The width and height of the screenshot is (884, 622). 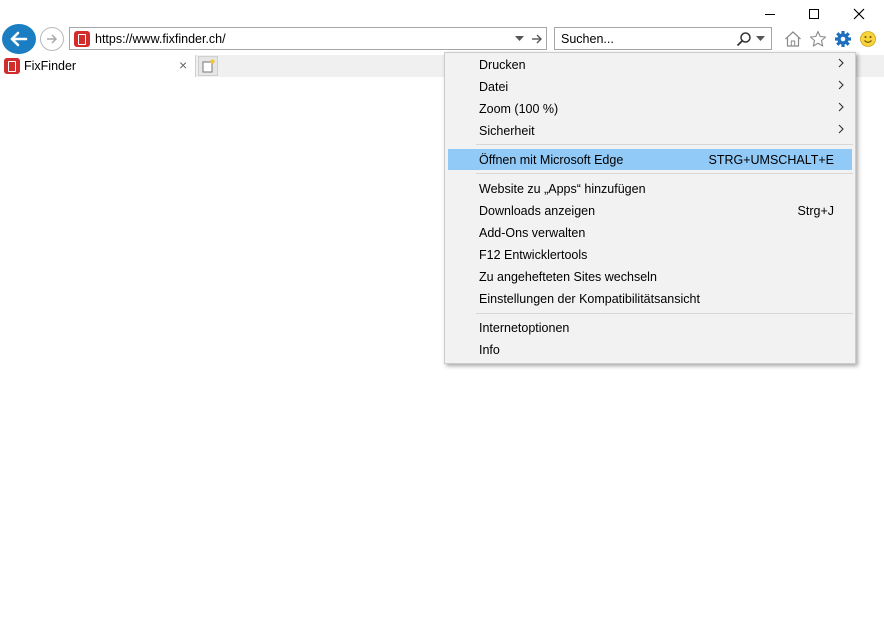 I want to click on tab-title: FixFinder, so click(x=50, y=66).